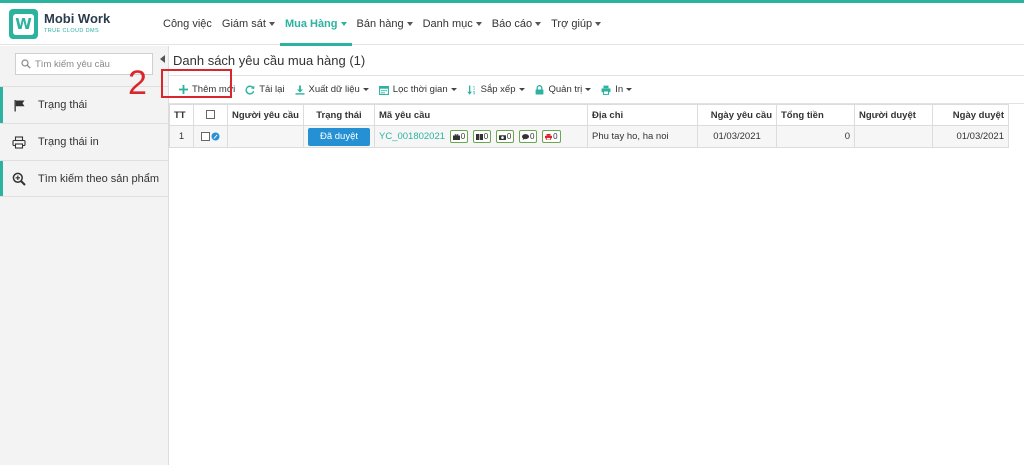 This screenshot has height=465, width=1024. I want to click on sidebar-item-label: Trạng thái, so click(63, 105).